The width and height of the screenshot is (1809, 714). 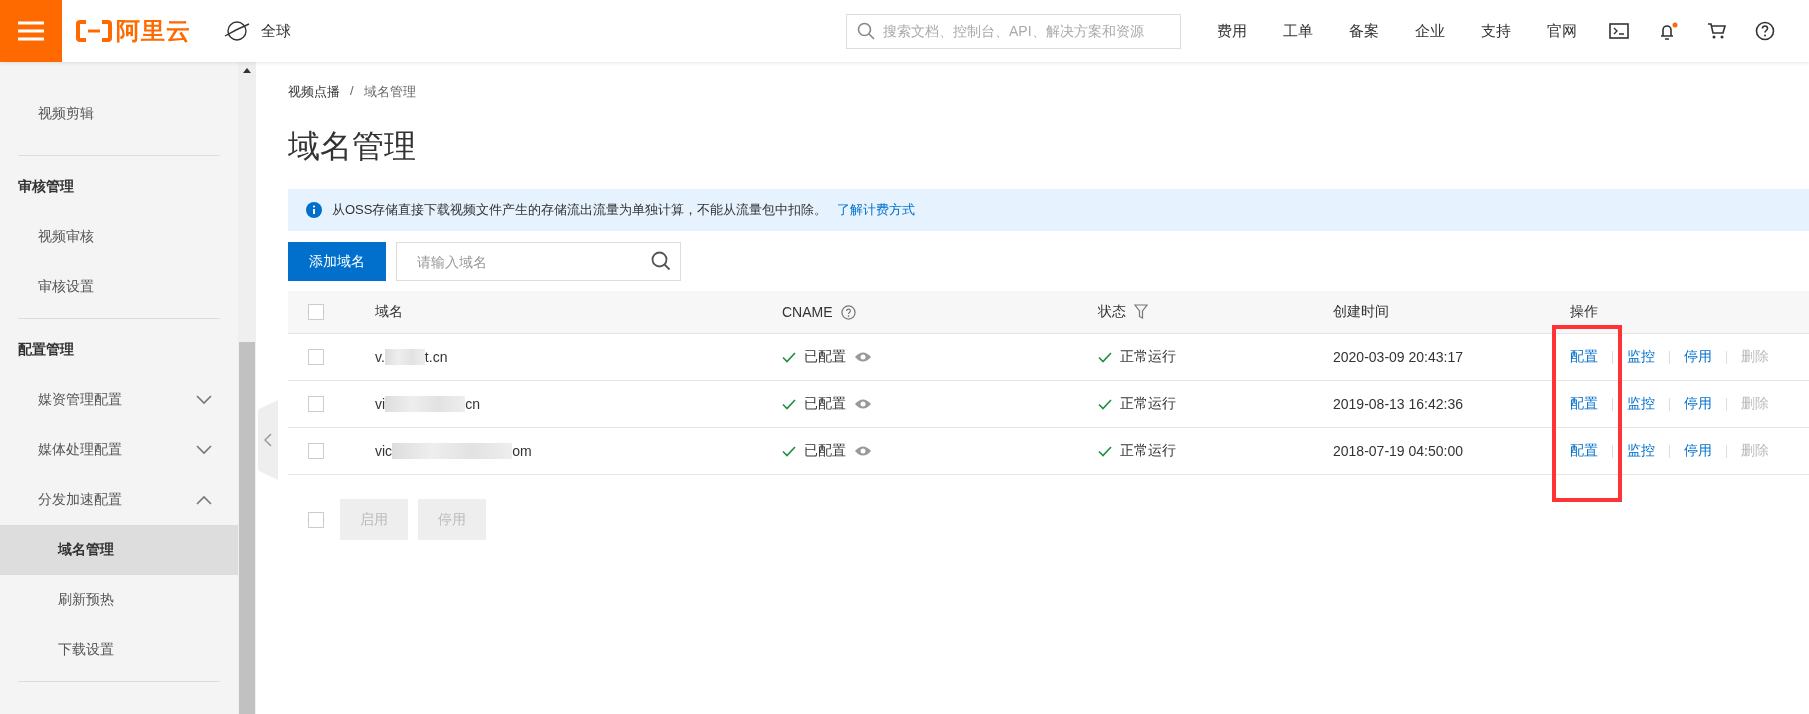 I want to click on domain-text: vic, so click(x=384, y=451).